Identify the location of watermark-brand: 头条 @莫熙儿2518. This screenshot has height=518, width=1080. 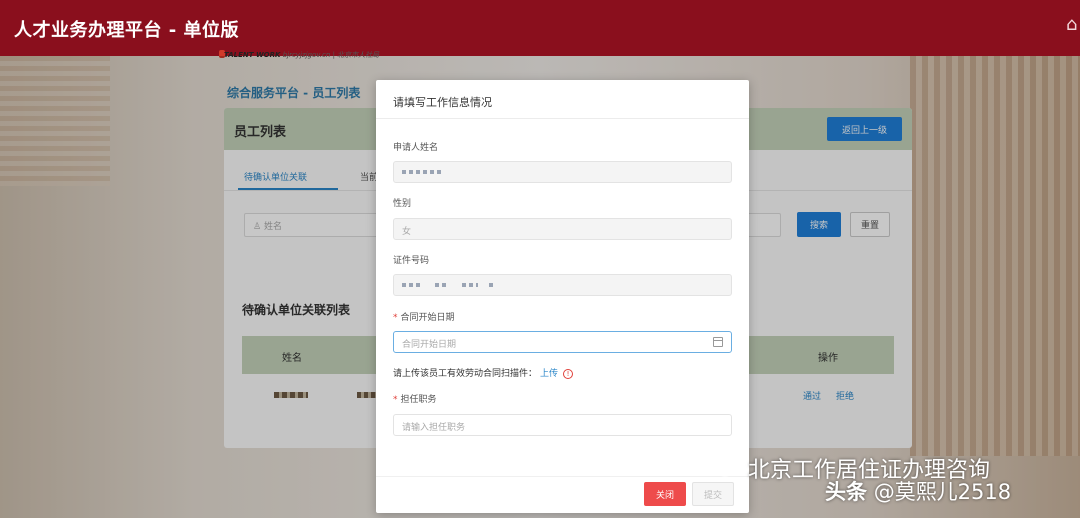
(918, 491).